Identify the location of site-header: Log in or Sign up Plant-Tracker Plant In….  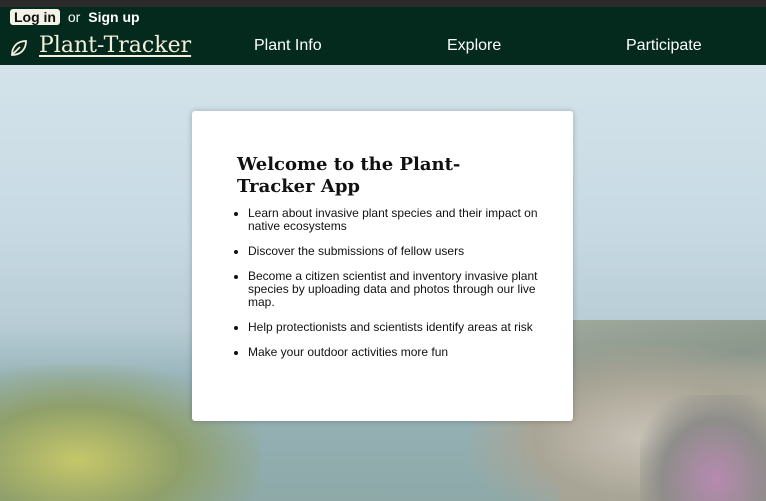
(383, 36).